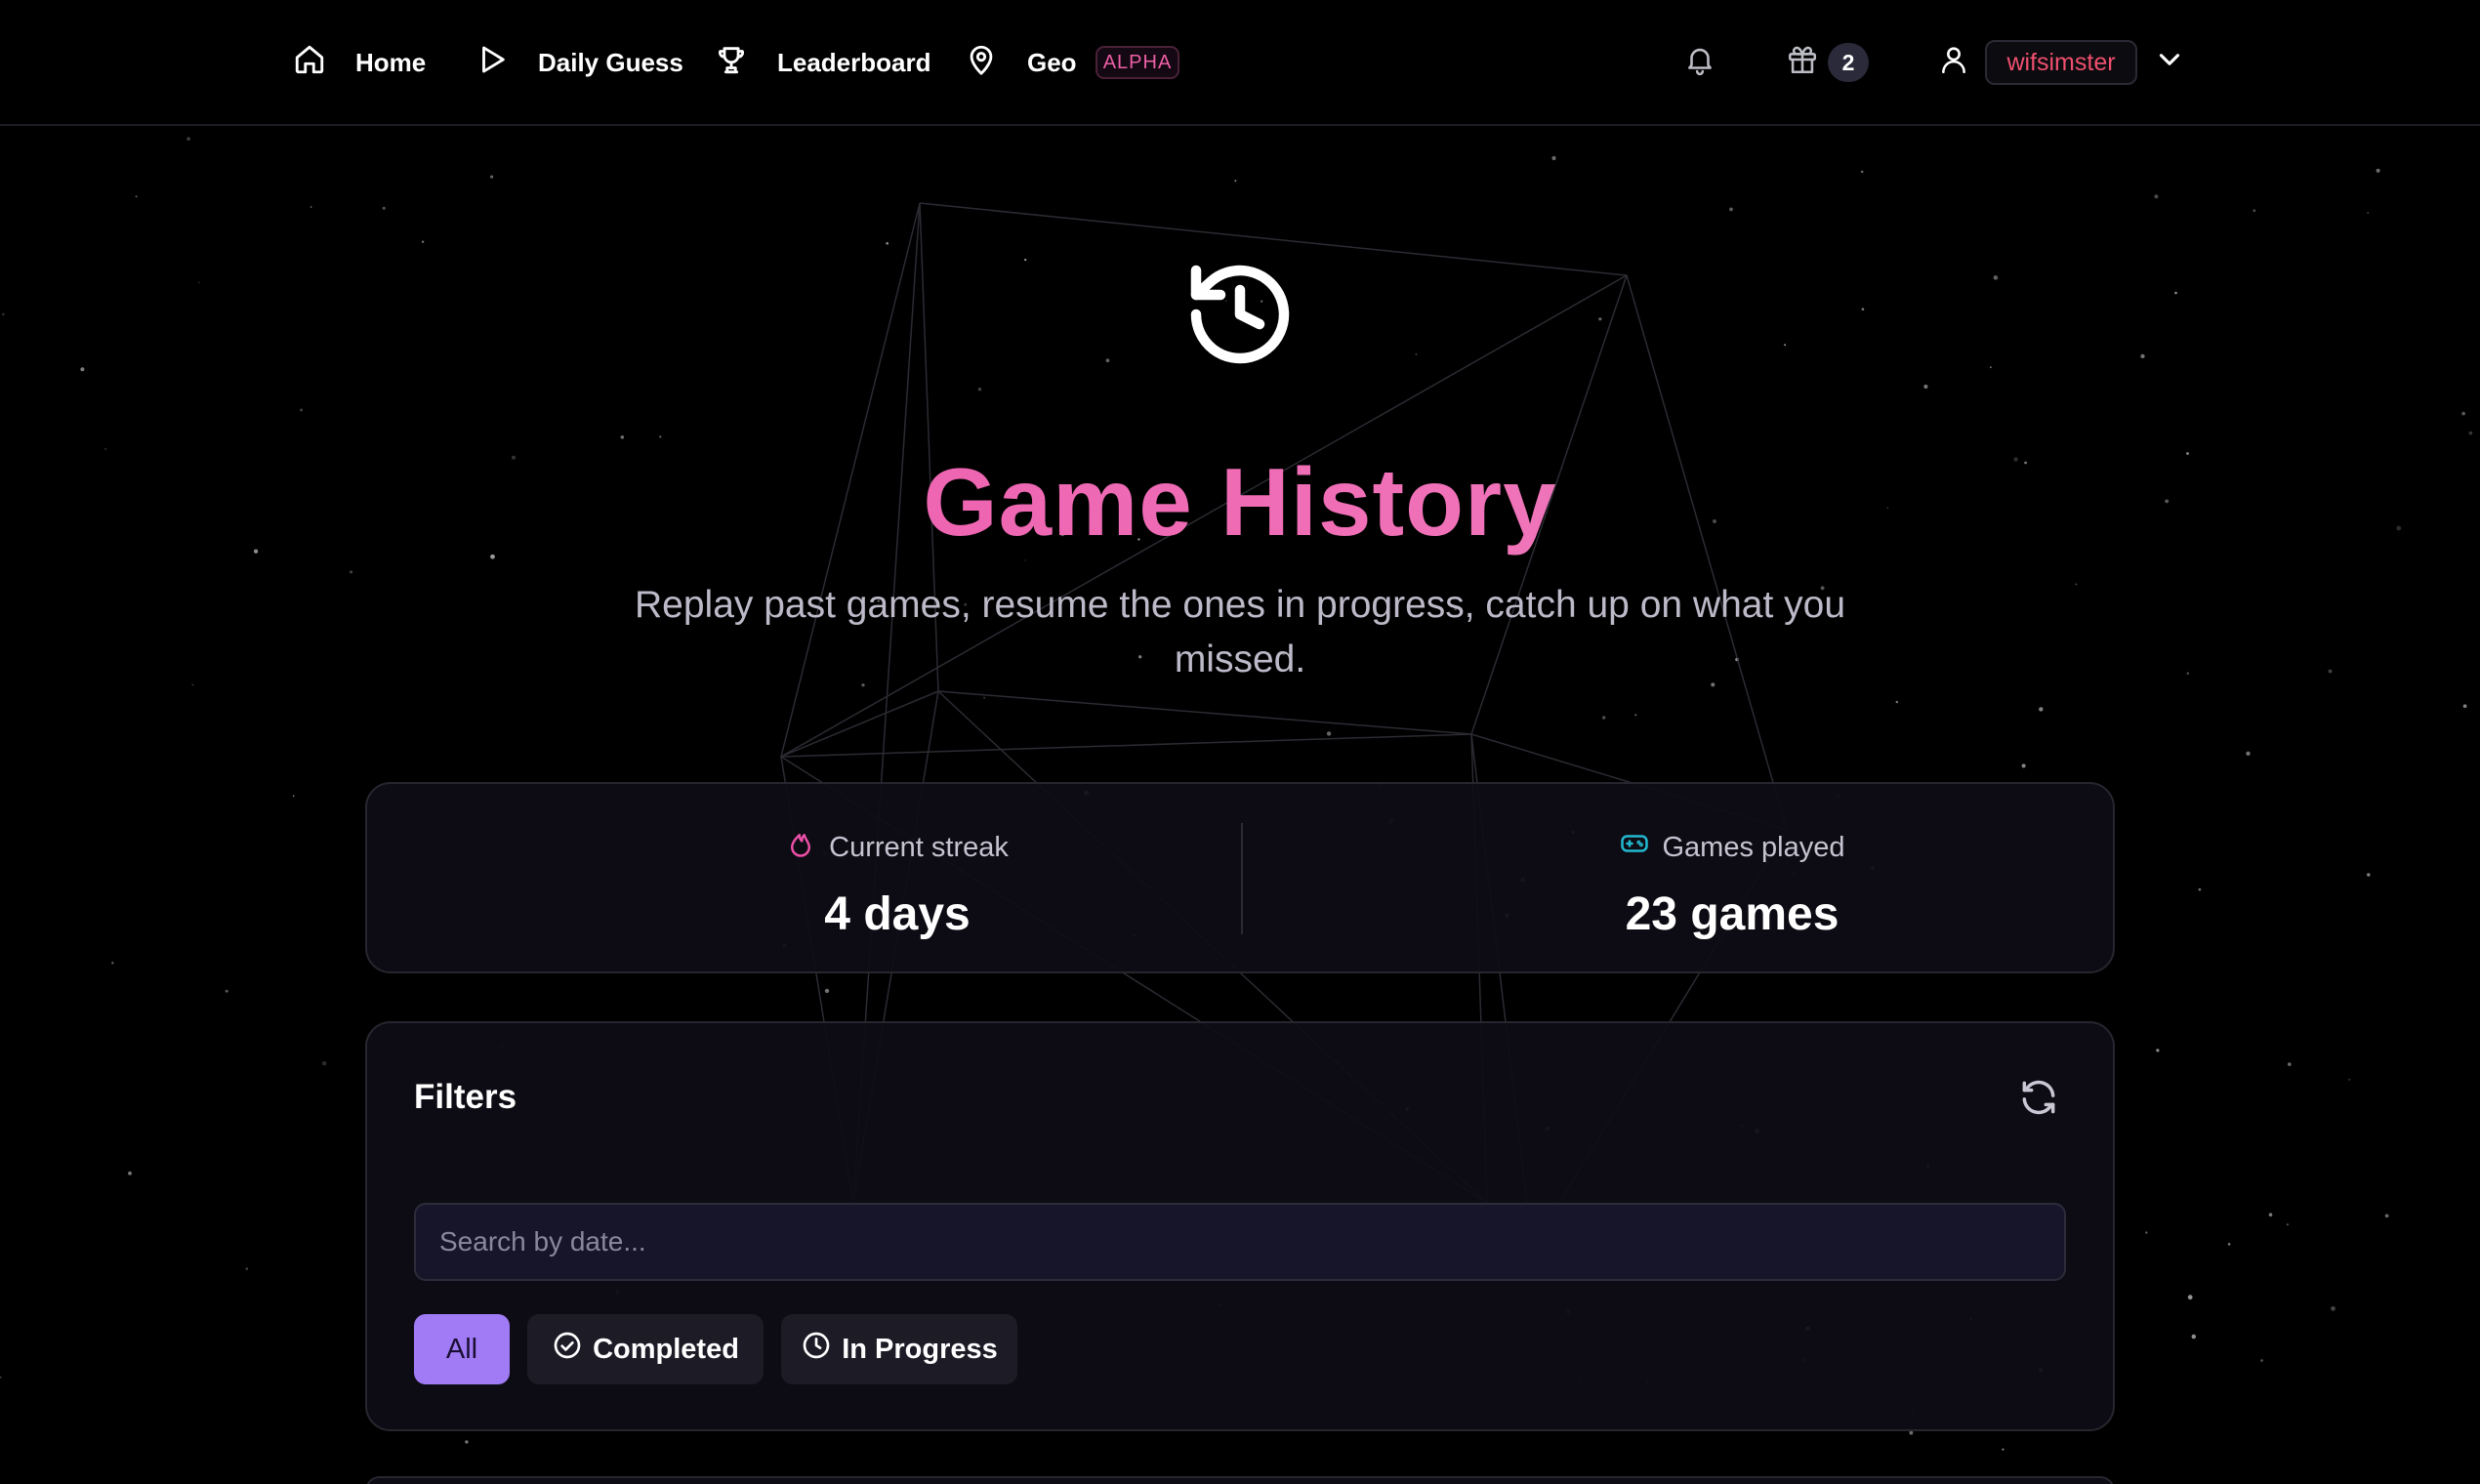 The width and height of the screenshot is (2480, 1484). What do you see at coordinates (1240, 315) in the screenshot?
I see `history-icon` at bounding box center [1240, 315].